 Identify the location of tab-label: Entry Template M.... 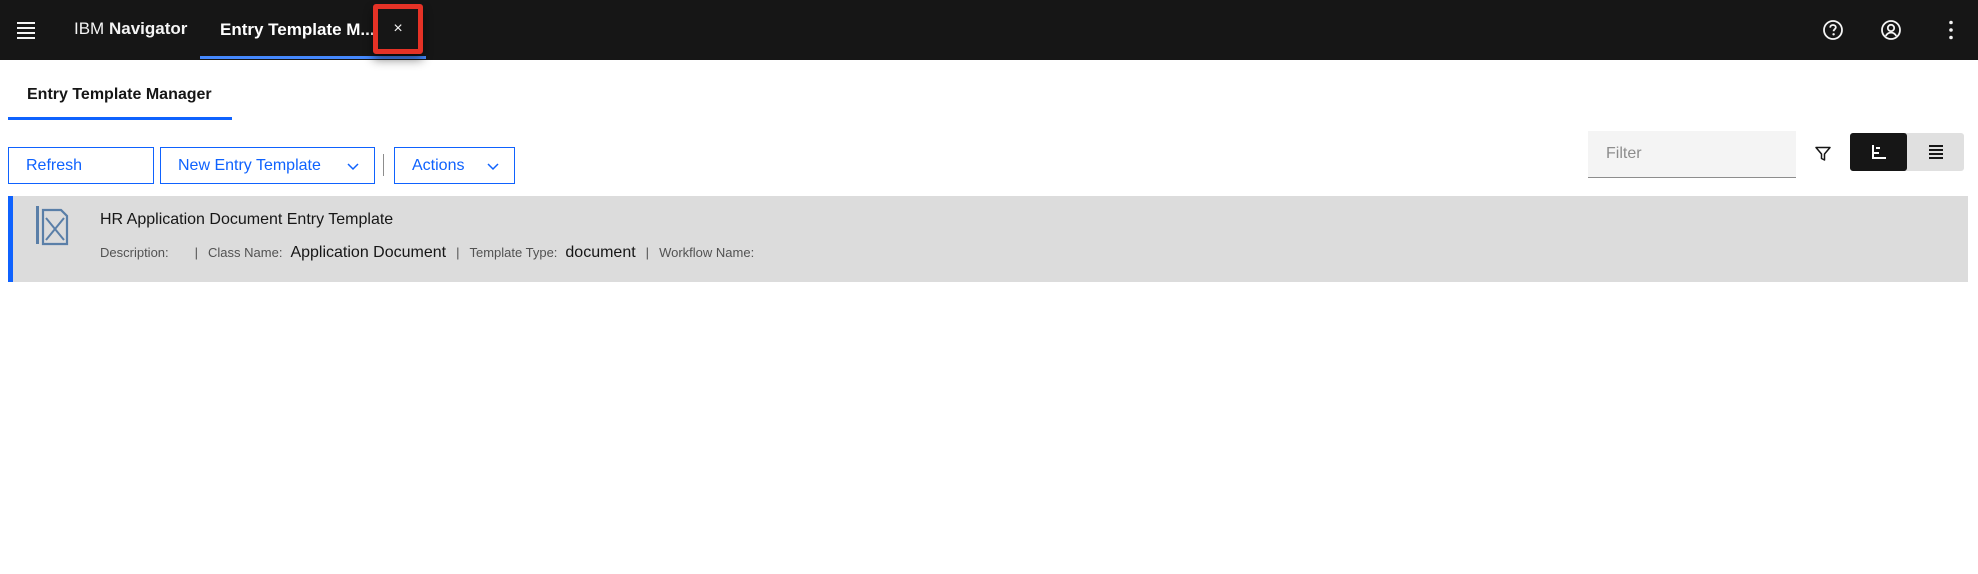
(297, 29).